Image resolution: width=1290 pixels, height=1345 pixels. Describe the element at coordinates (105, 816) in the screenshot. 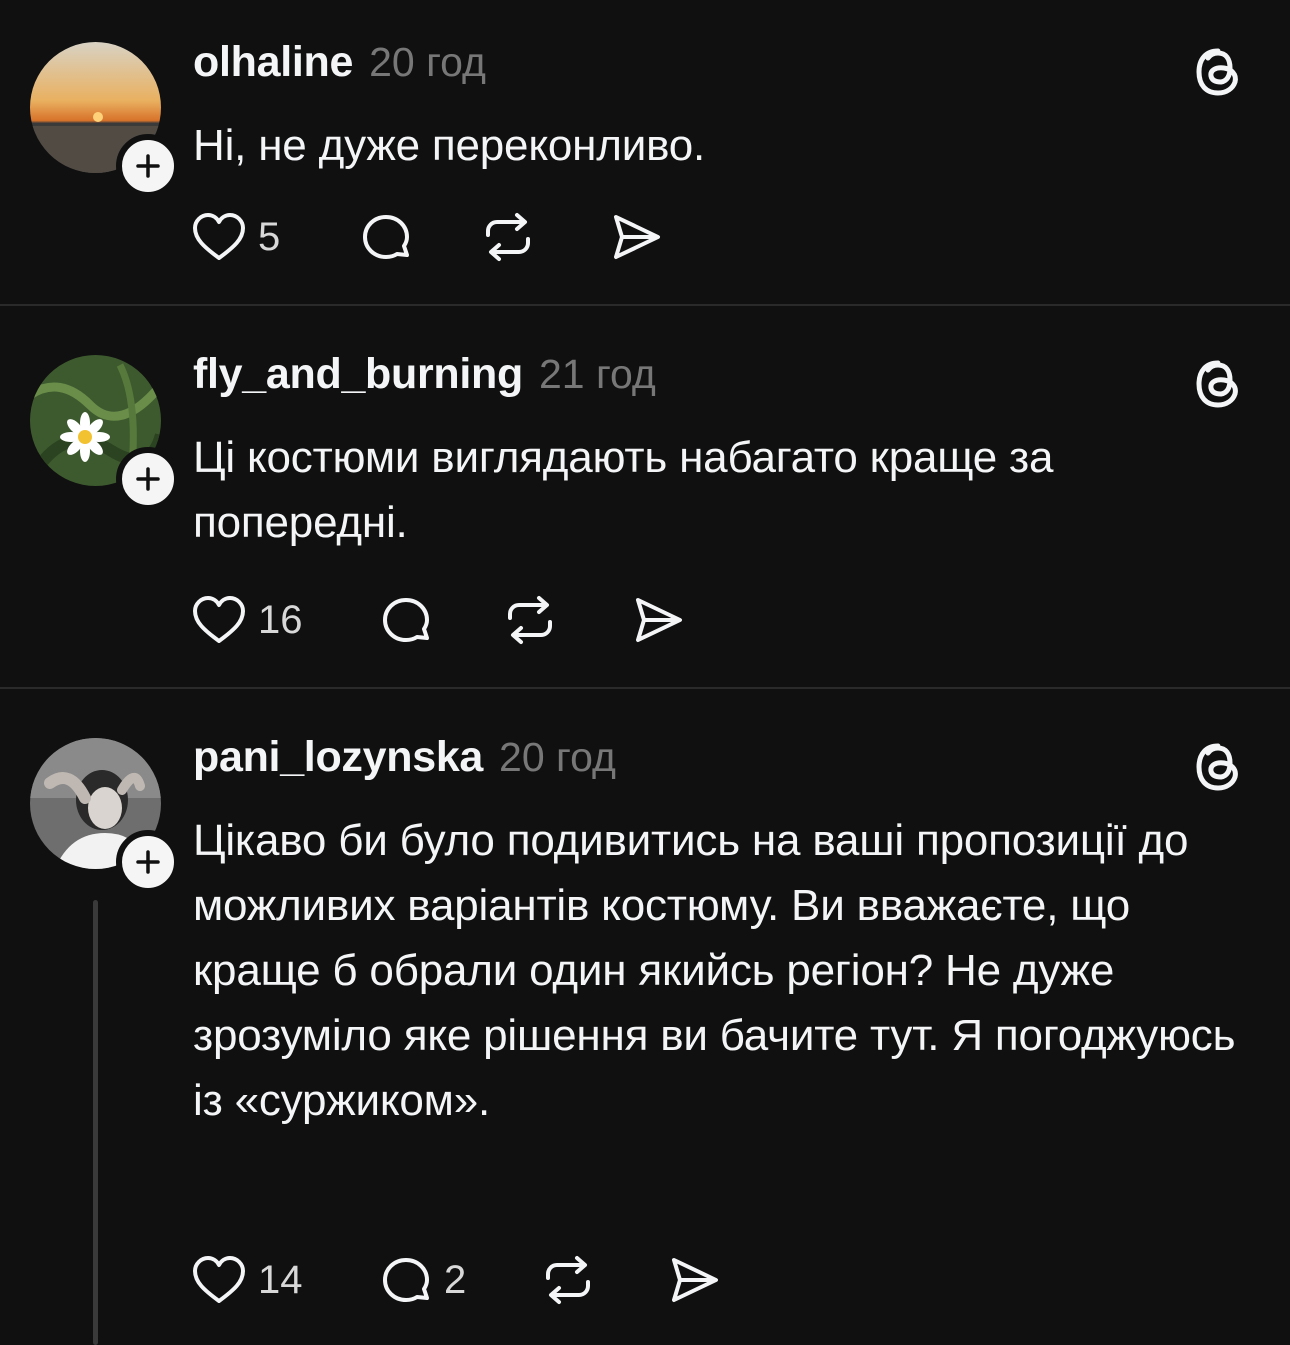

I see `avatar-pani-lozynska` at that location.